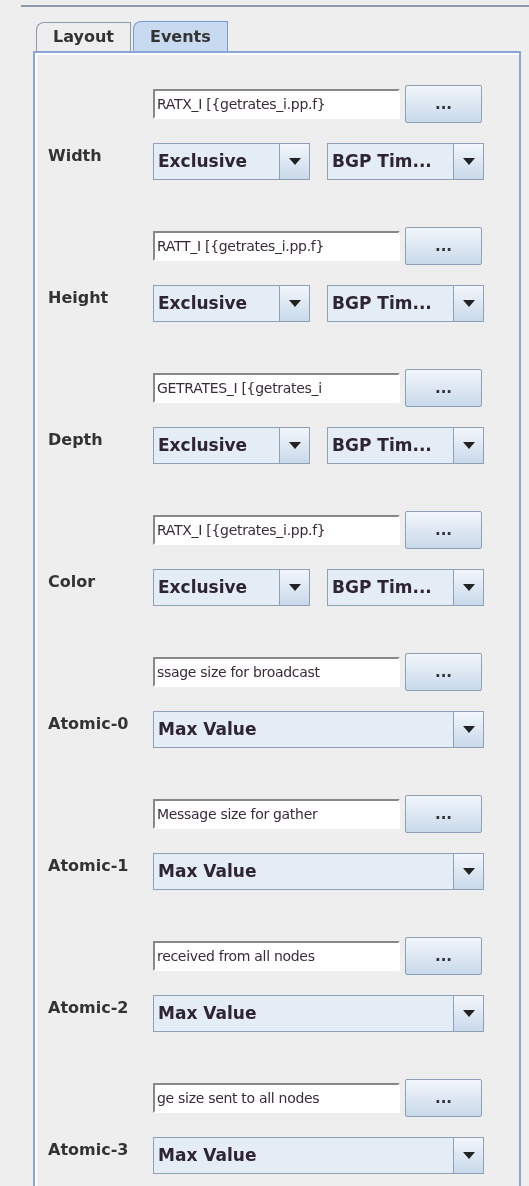 This screenshot has width=529, height=1186. I want to click on event-field: ge size sent to all nodes, so click(276, 1098).